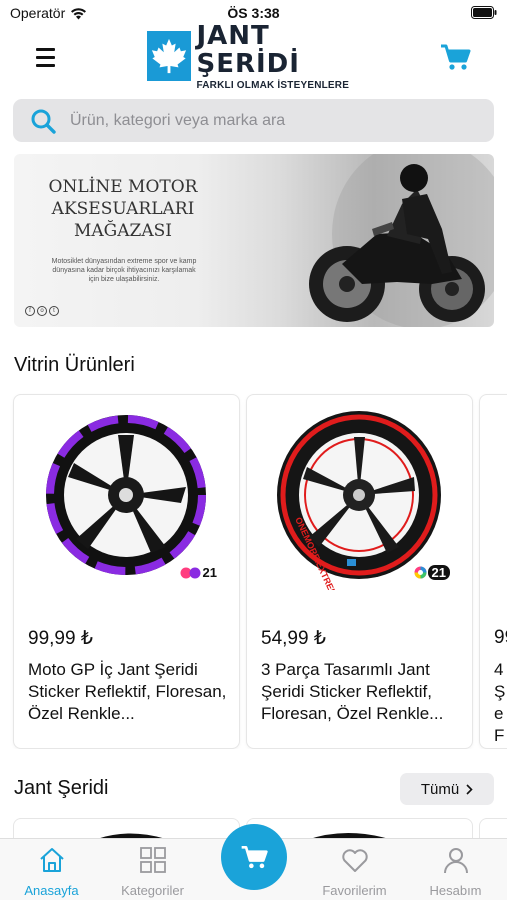  I want to click on tab-account: Hesabım, so click(455, 872).